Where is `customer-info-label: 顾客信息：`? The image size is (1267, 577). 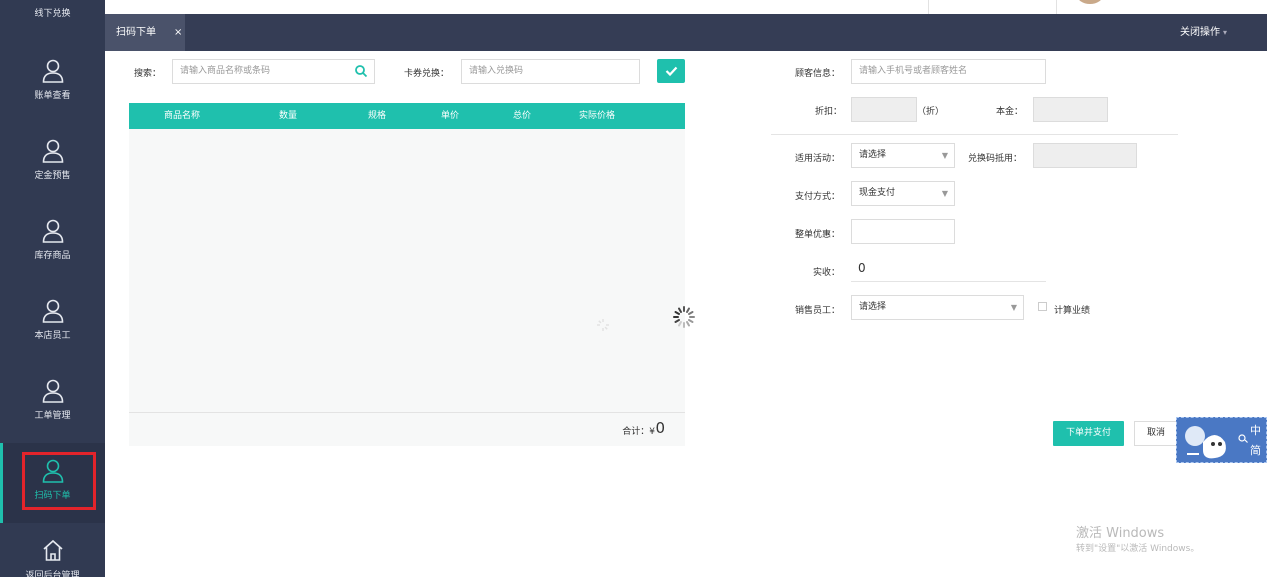 customer-info-label: 顾客信息： is located at coordinates (818, 74).